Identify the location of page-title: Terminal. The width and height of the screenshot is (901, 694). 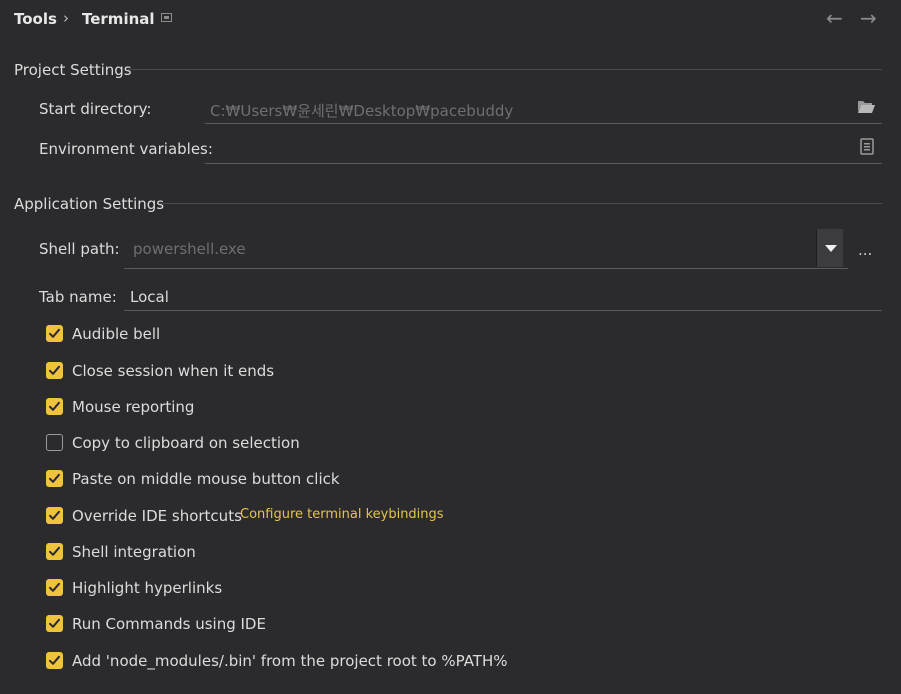
(118, 19).